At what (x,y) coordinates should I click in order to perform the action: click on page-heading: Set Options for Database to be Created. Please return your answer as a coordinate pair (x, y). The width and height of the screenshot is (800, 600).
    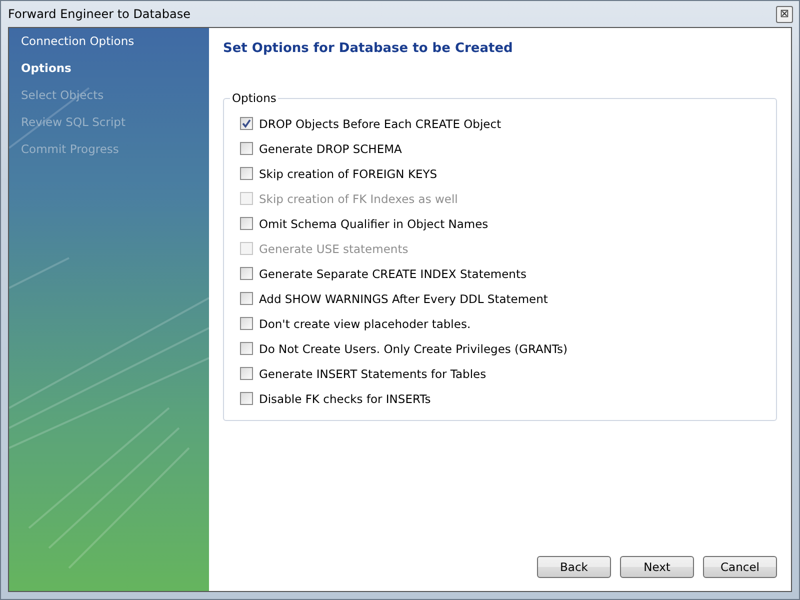
    Looking at the image, I should click on (368, 48).